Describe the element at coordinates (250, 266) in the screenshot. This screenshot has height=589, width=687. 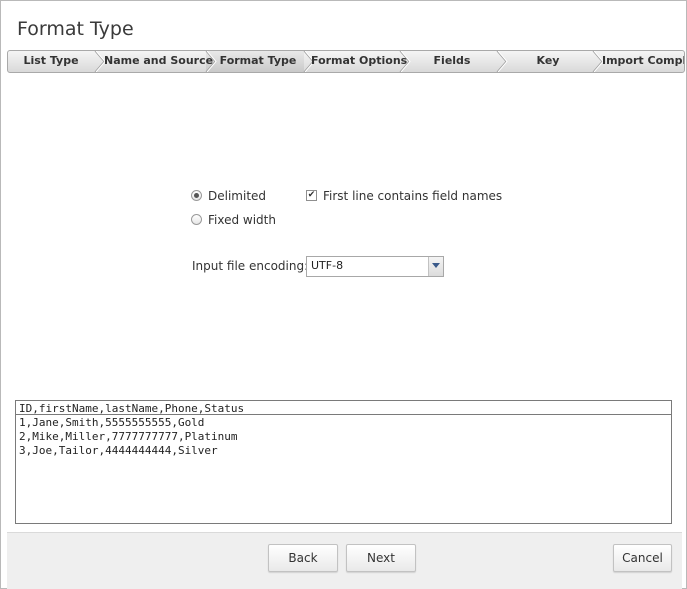
I see `encoding-label: Input file encoding:` at that location.